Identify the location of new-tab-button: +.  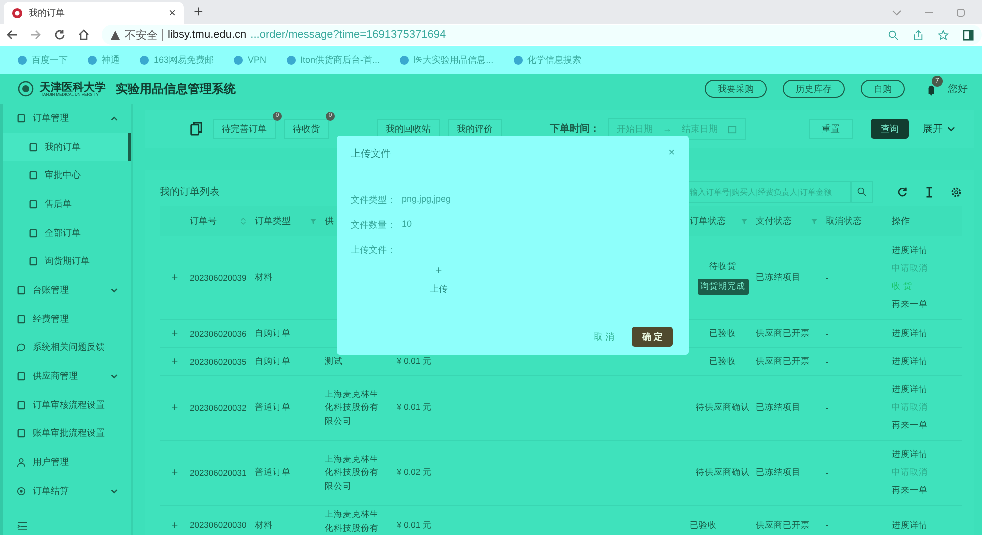
(199, 13).